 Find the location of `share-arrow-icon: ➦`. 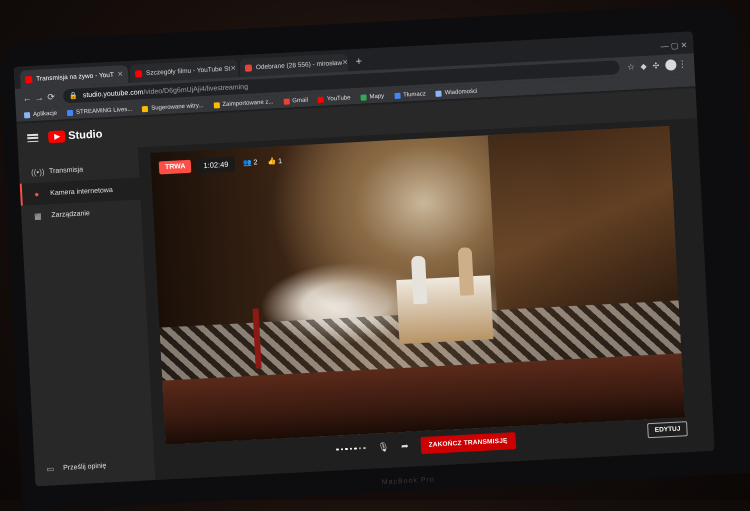

share-arrow-icon: ➦ is located at coordinates (405, 445).